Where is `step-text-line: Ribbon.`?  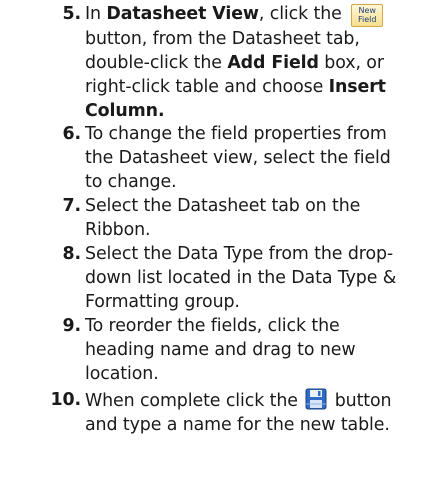
step-text-line: Ribbon. is located at coordinates (261, 230).